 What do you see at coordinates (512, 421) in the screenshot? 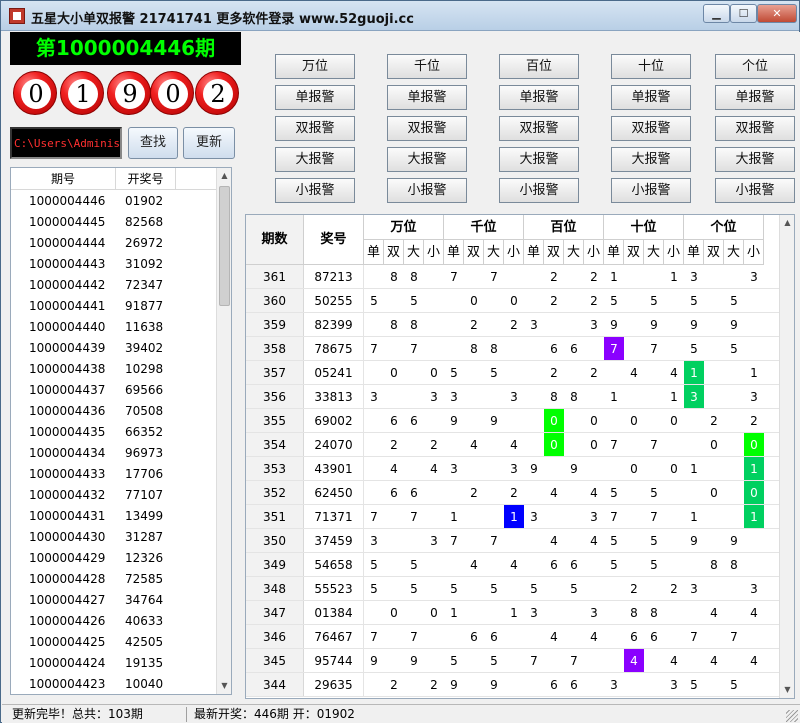
I see `table-row: 355 69002 6 6 9 9 0 0 0 0 2 2` at bounding box center [512, 421].